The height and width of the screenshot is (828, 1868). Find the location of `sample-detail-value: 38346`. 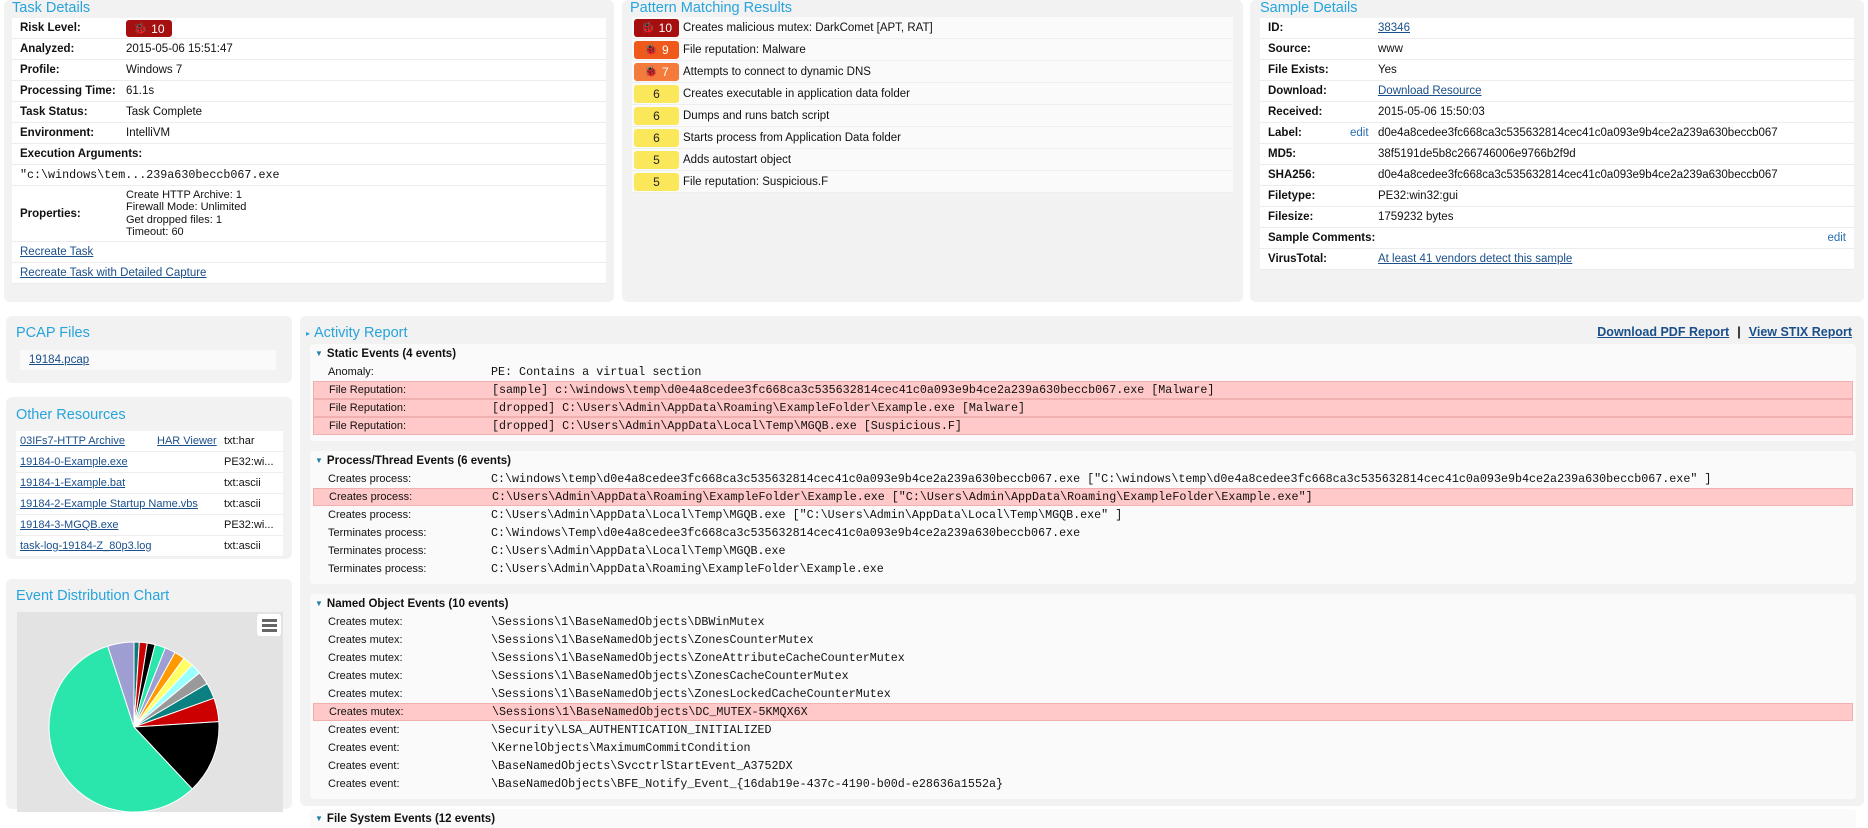

sample-detail-value: 38346 is located at coordinates (1394, 28).